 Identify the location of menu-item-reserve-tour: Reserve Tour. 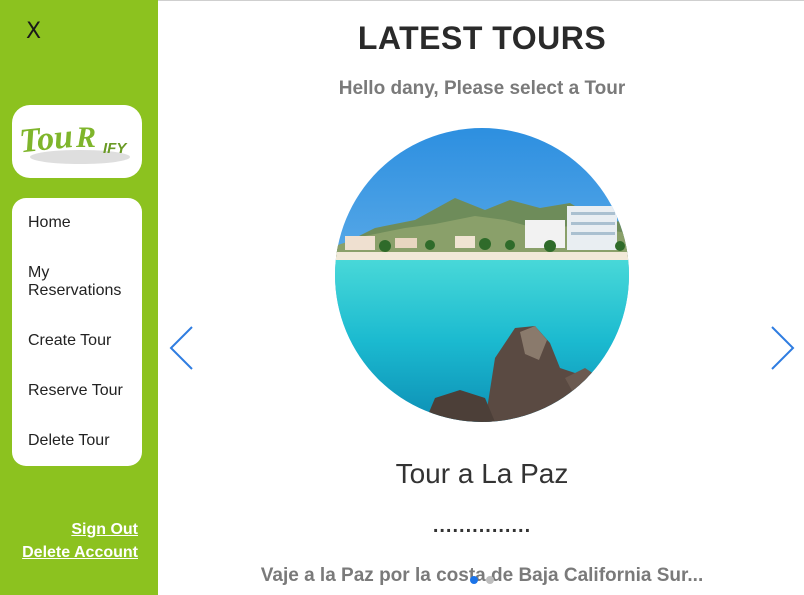
(83, 391).